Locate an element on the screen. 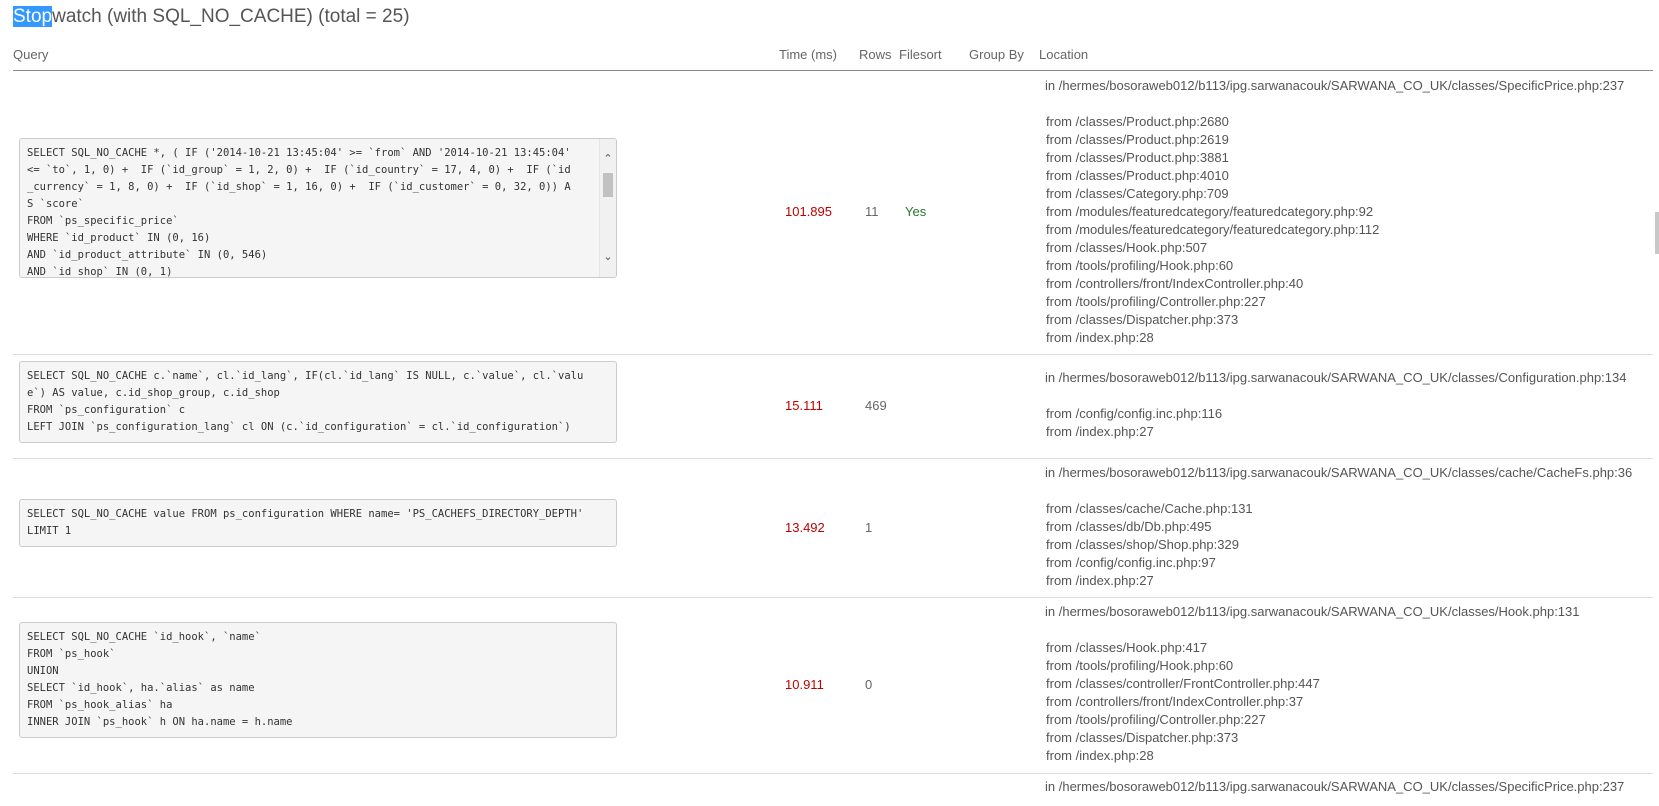 The height and width of the screenshot is (806, 1659). scrollbar-thumb is located at coordinates (608, 185).